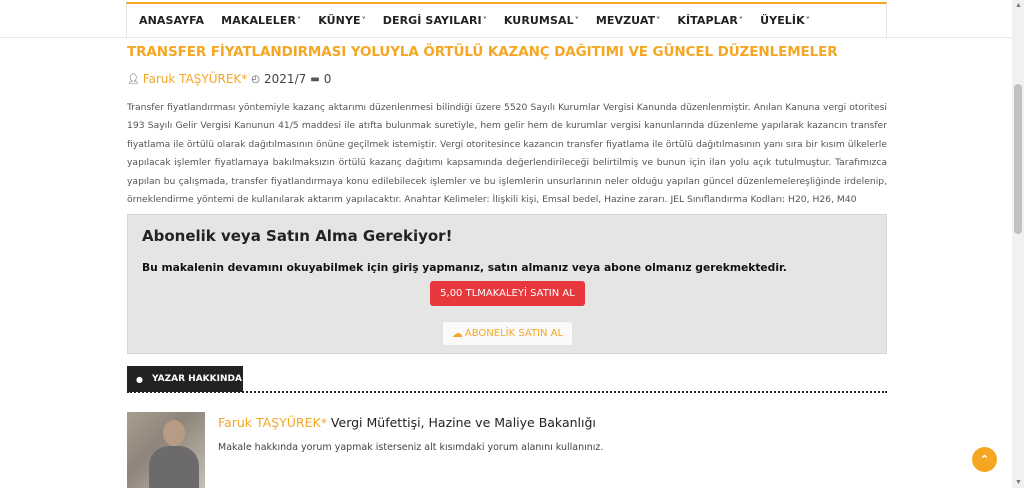 This screenshot has width=1024, height=488. I want to click on chevron-up-icon: ⌃, so click(984, 460).